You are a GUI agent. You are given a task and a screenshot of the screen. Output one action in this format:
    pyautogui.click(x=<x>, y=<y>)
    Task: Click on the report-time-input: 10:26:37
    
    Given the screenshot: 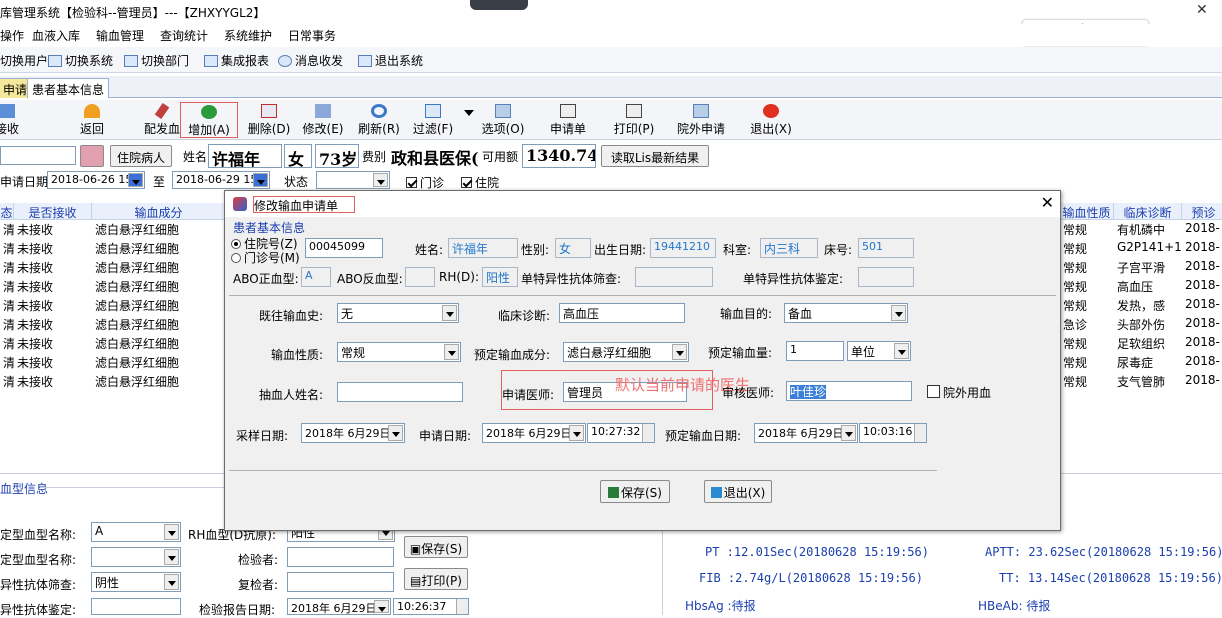 What is the action you would take?
    pyautogui.click(x=431, y=606)
    